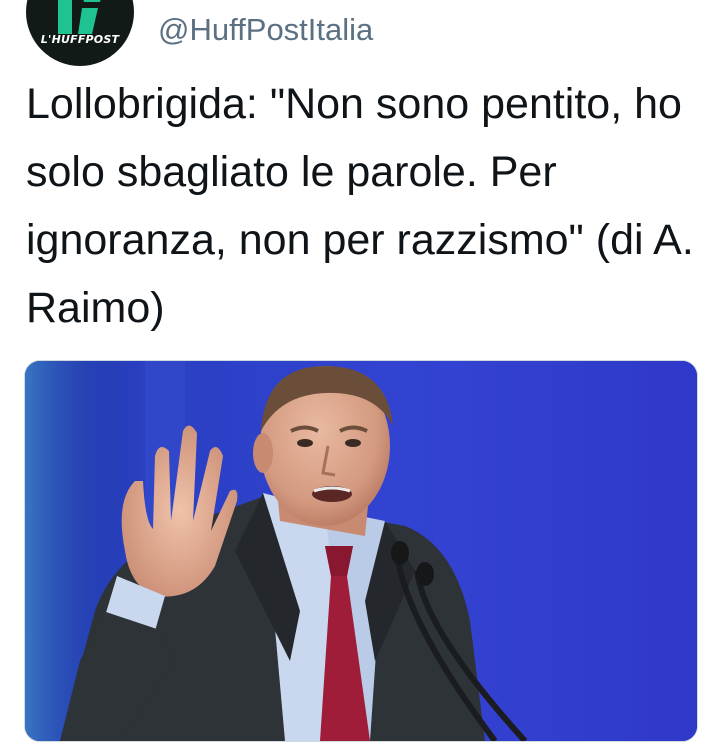  Describe the element at coordinates (265, 30) in the screenshot. I see `author-handle: @HuffPostItalia` at that location.